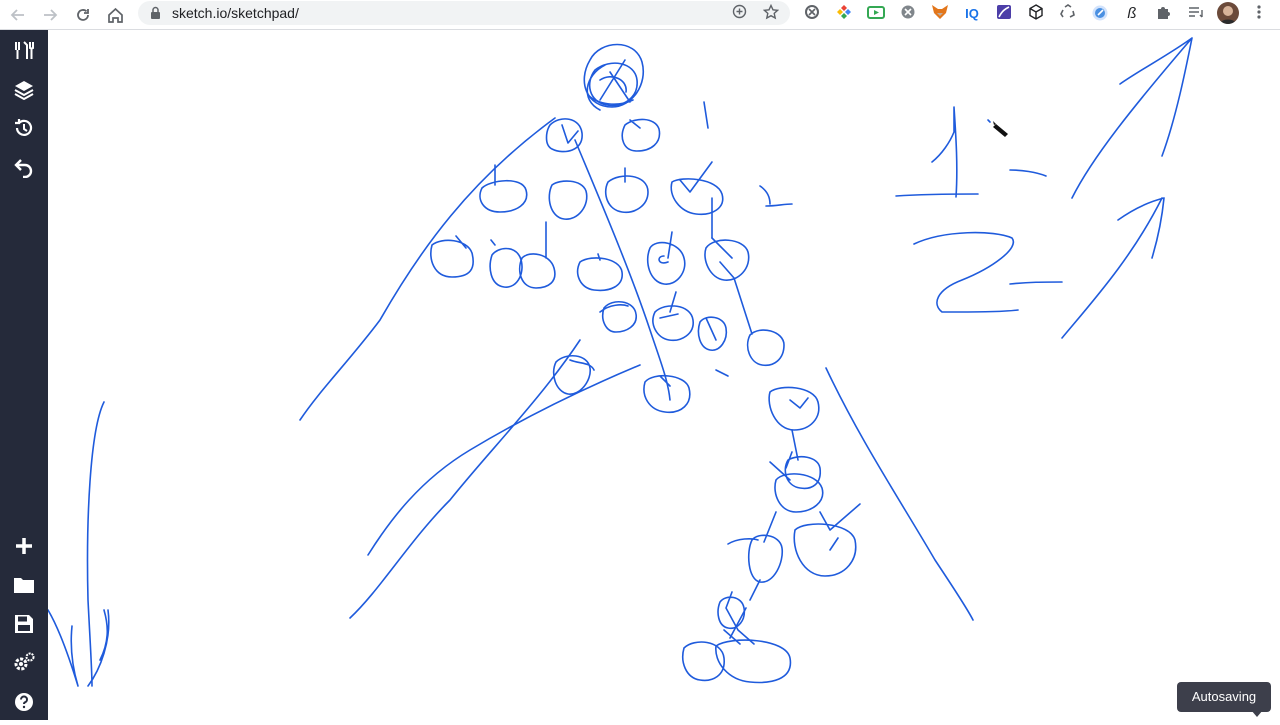  Describe the element at coordinates (115, 15) in the screenshot. I see `home-icon` at that location.